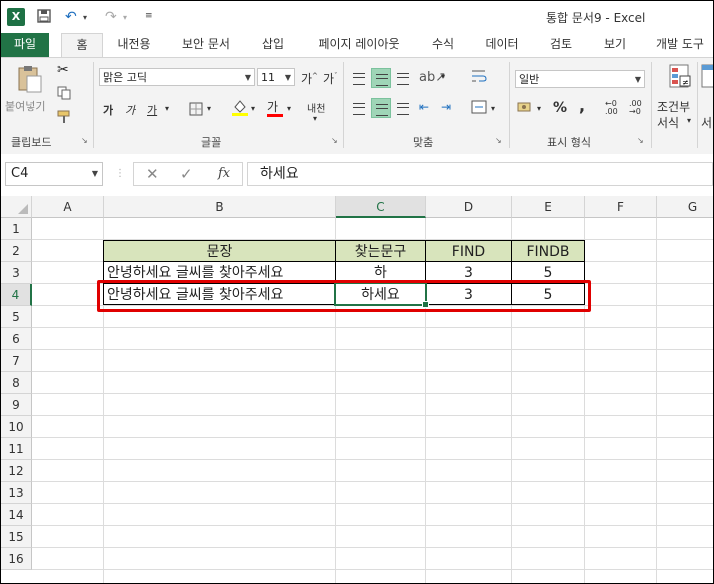 The height and width of the screenshot is (584, 714). Describe the element at coordinates (224, 173) in the screenshot. I see `insert-function-icon: fx` at that location.